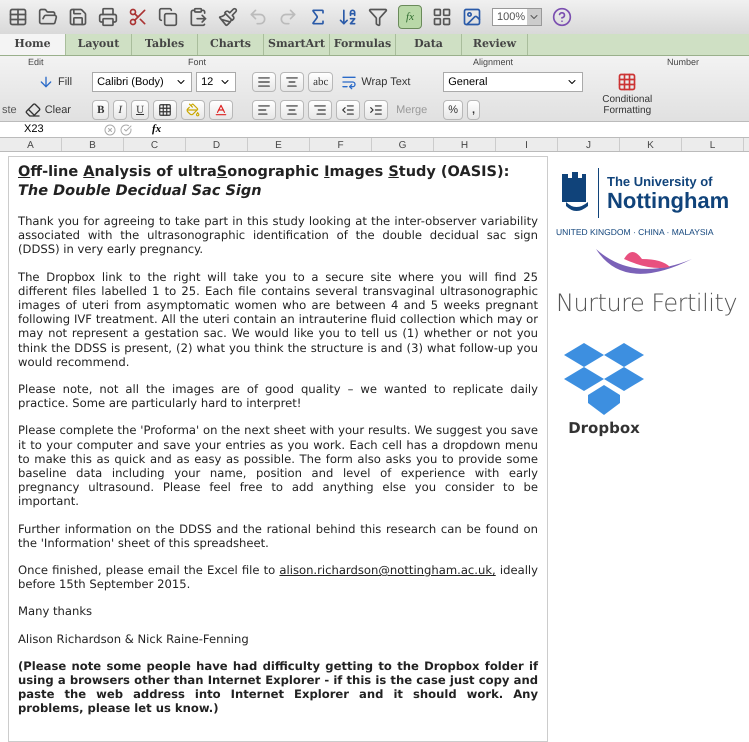 This screenshot has width=749, height=742. I want to click on university-name-line: The University of, so click(660, 181).